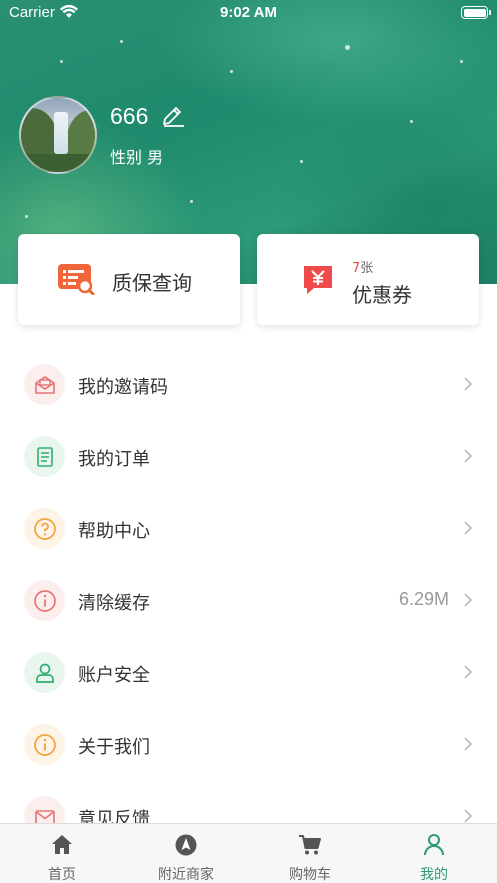 The image size is (497, 883). I want to click on coupon-card: 7张 优惠券, so click(368, 279).